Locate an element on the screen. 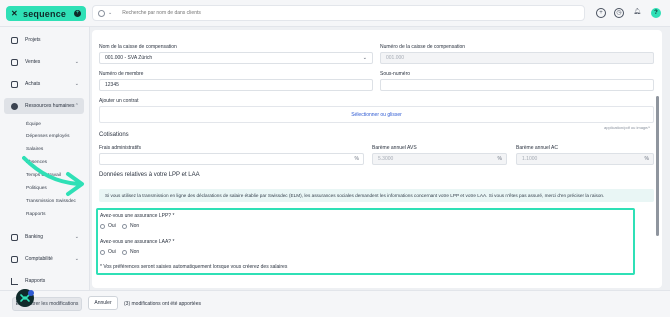 This screenshot has height=317, width=670. sidebar-item-banking: Banking ⌄ is located at coordinates (44, 237).